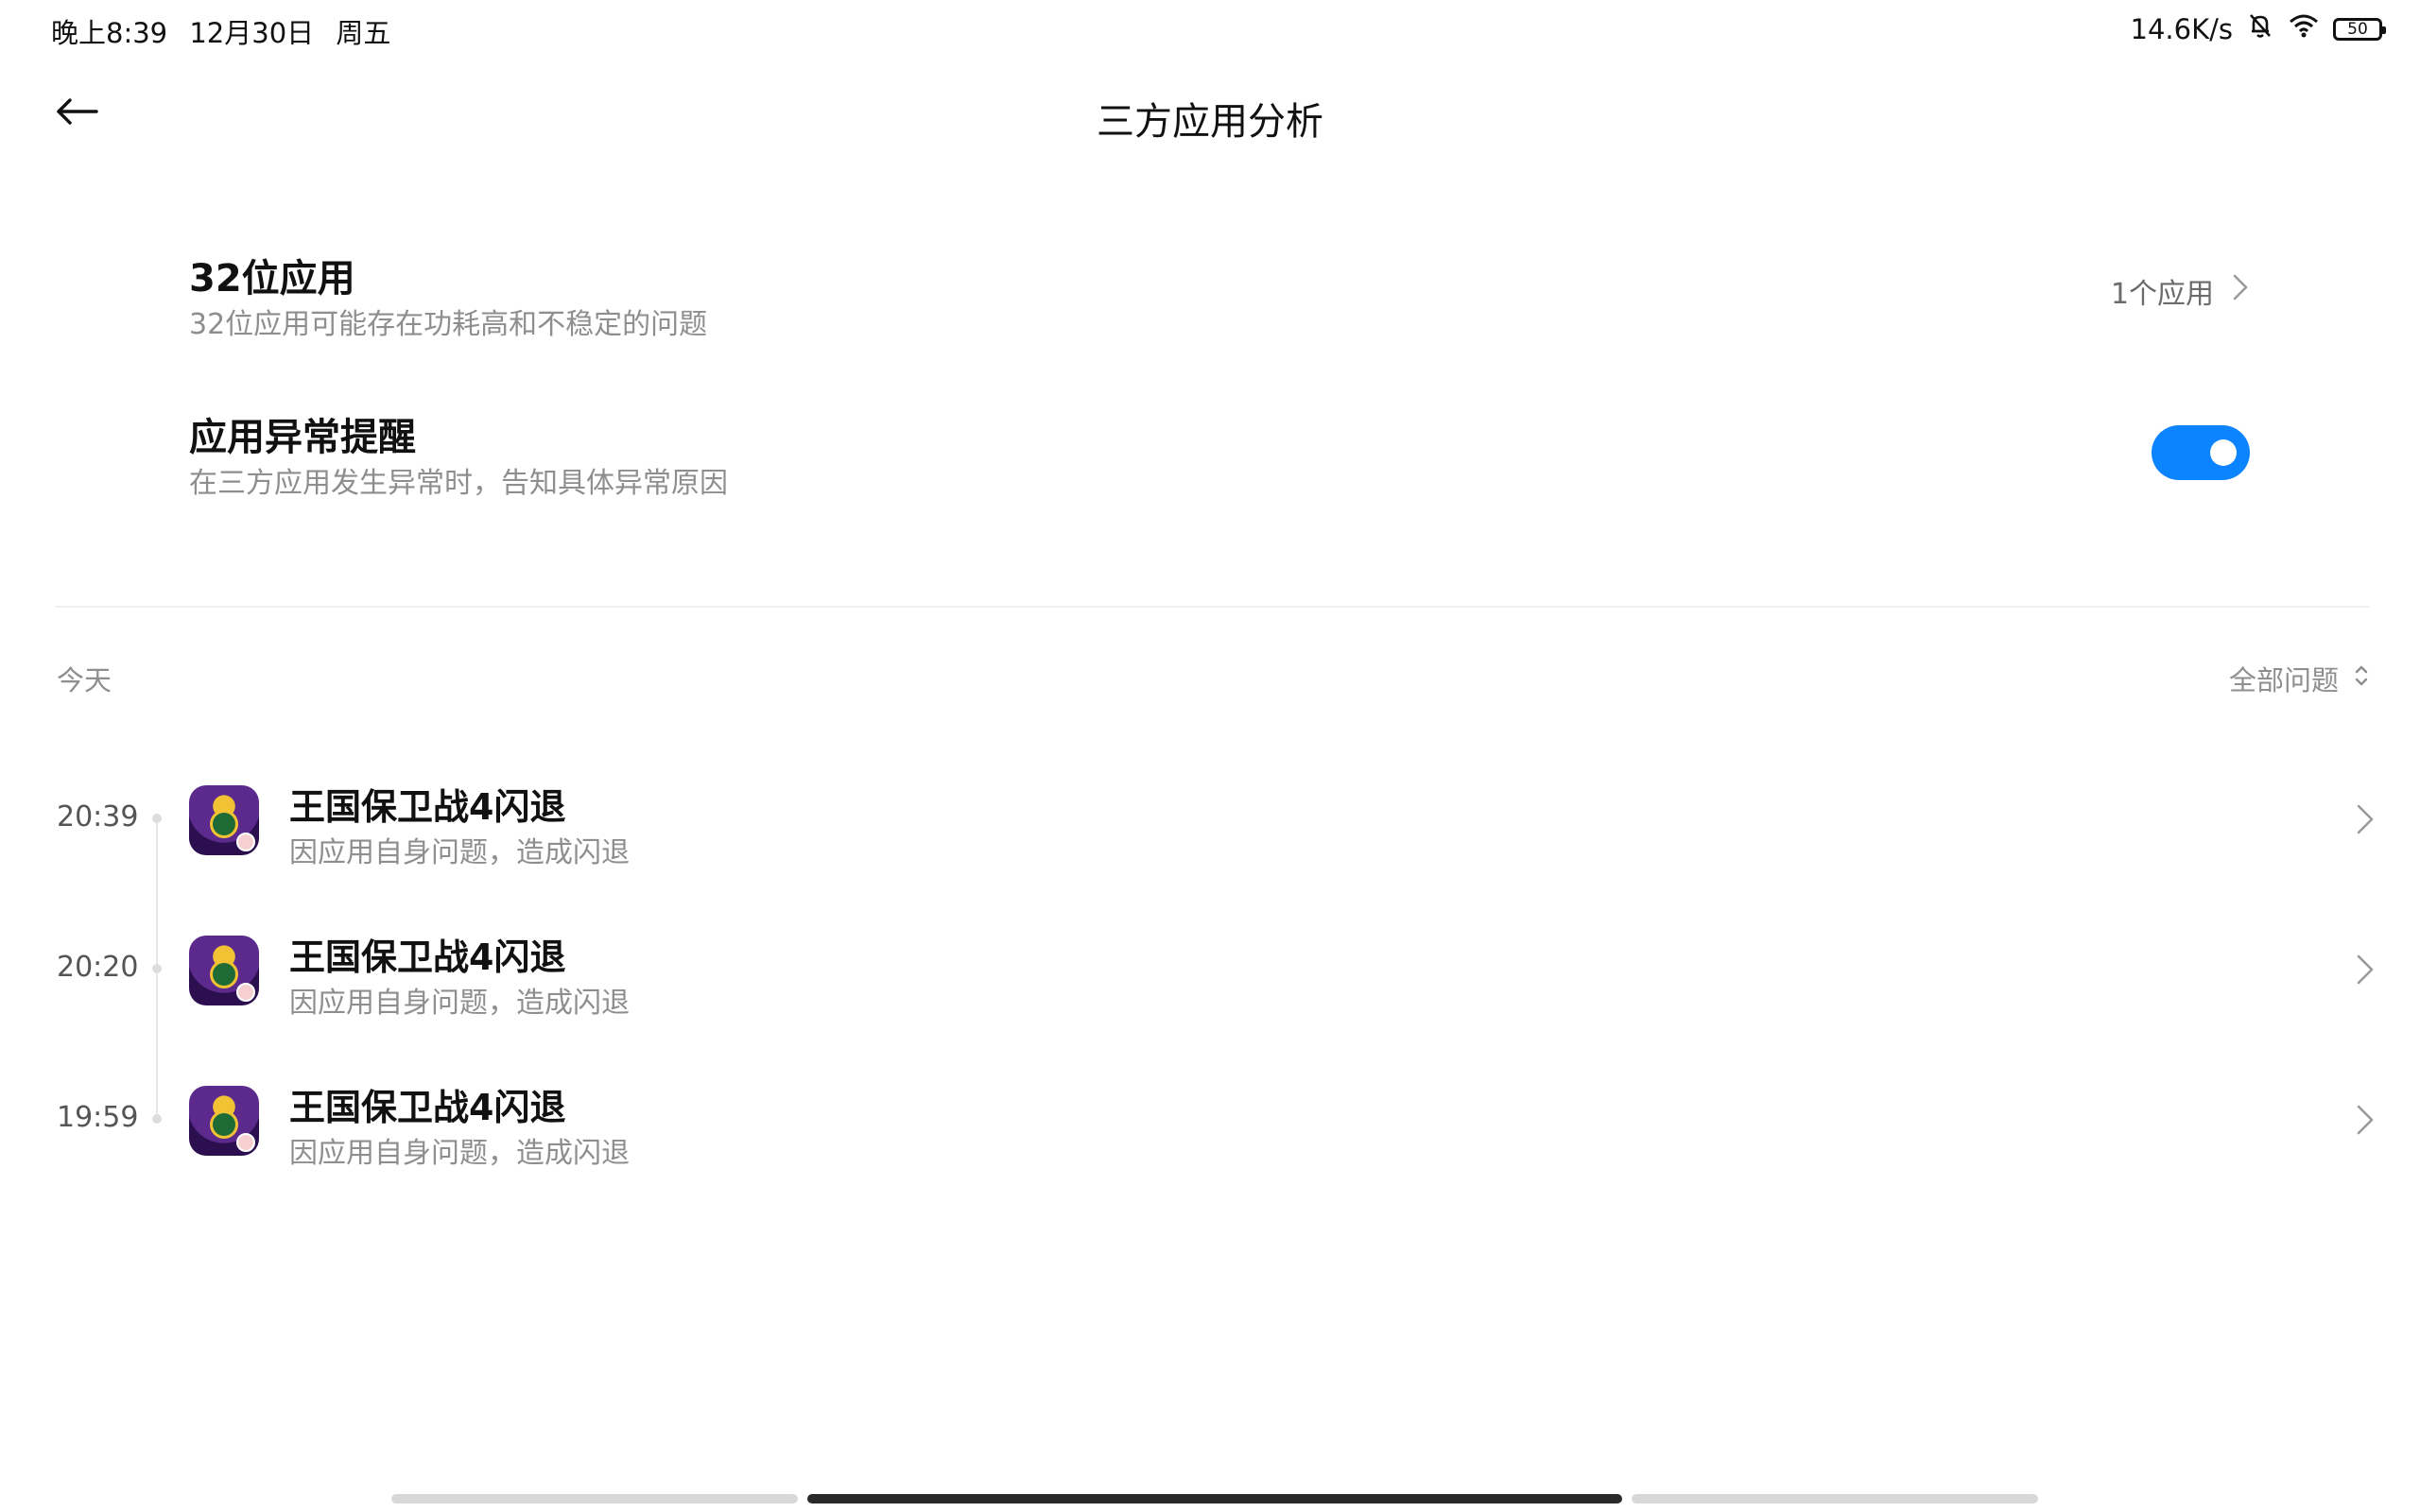 Image resolution: width=2420 pixels, height=1512 pixels. What do you see at coordinates (1210, 1120) in the screenshot?
I see `crash-event-row: 19:59 王国保卫战4闪退 因应用自身问题，造成闪退` at bounding box center [1210, 1120].